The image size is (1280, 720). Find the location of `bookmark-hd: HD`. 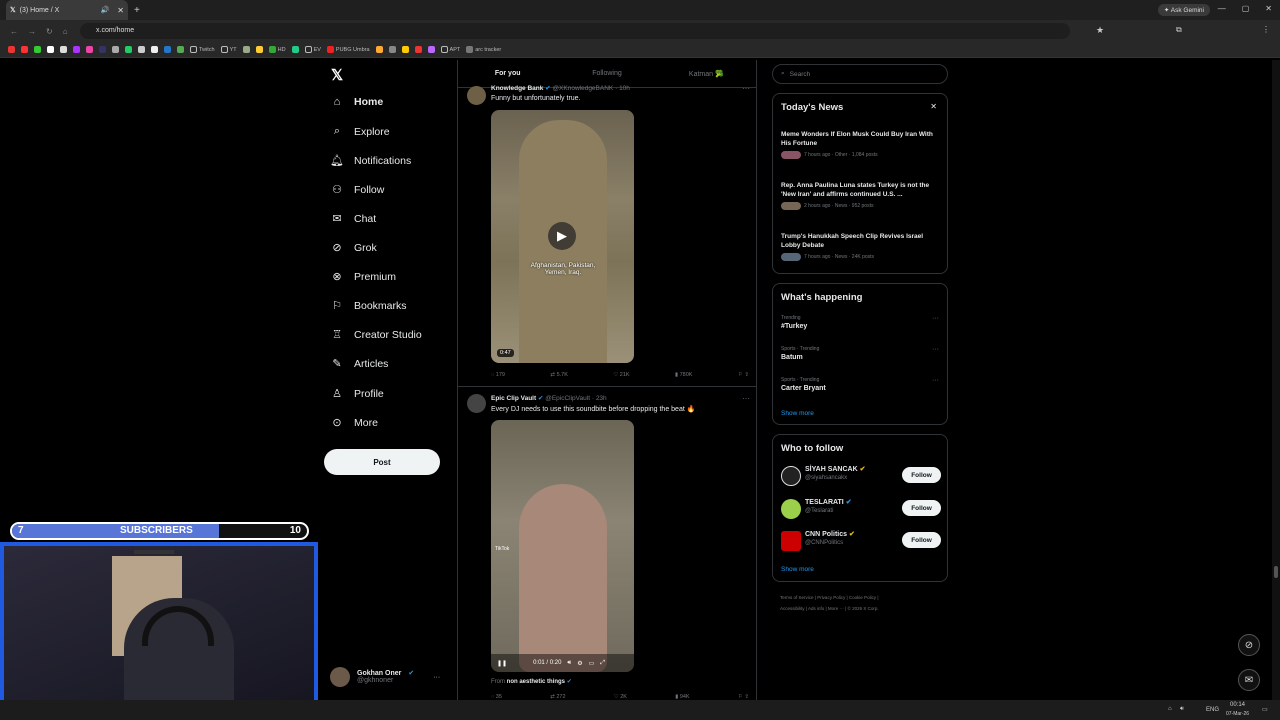

bookmark-hd: HD is located at coordinates (277, 49).